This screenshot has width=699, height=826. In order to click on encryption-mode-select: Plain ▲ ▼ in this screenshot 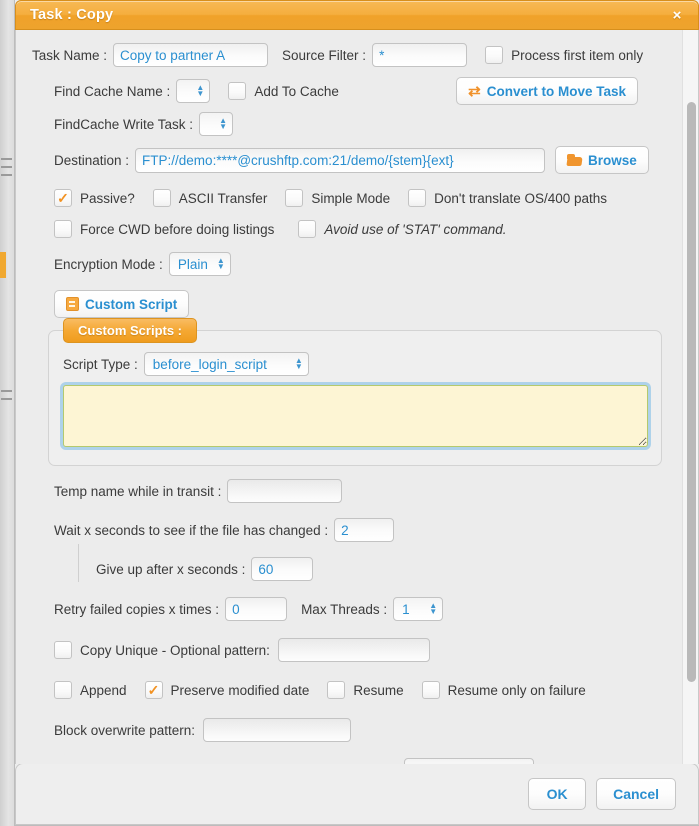, I will do `click(199, 264)`.